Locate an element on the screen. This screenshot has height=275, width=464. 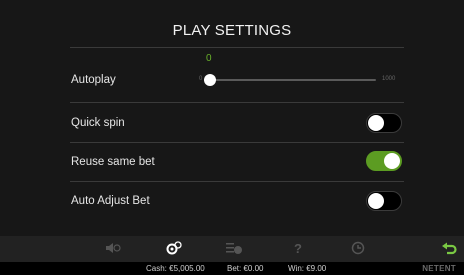
auto-adjust-bet-toggle is located at coordinates (384, 201).